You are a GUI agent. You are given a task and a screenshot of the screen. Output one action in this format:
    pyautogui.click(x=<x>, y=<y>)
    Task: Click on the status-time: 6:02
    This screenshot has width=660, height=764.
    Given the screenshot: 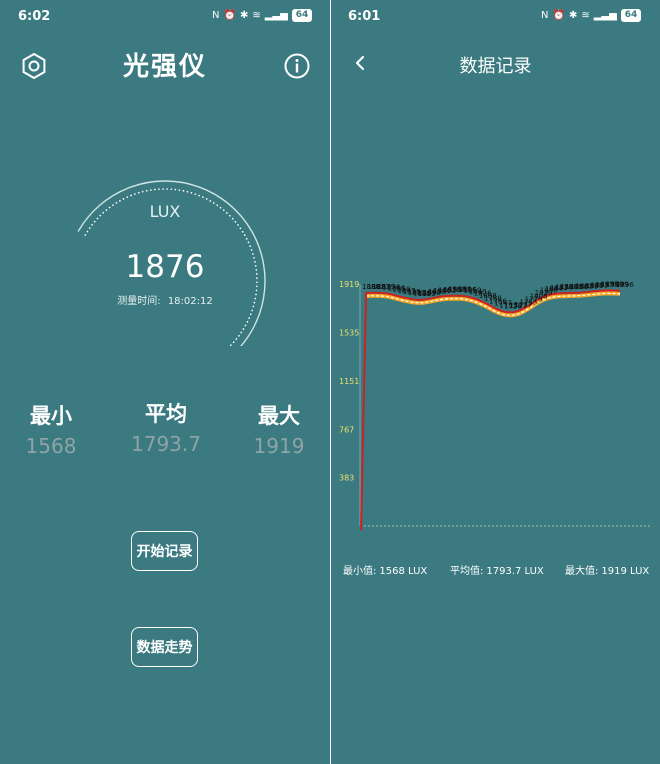 What is the action you would take?
    pyautogui.click(x=34, y=16)
    